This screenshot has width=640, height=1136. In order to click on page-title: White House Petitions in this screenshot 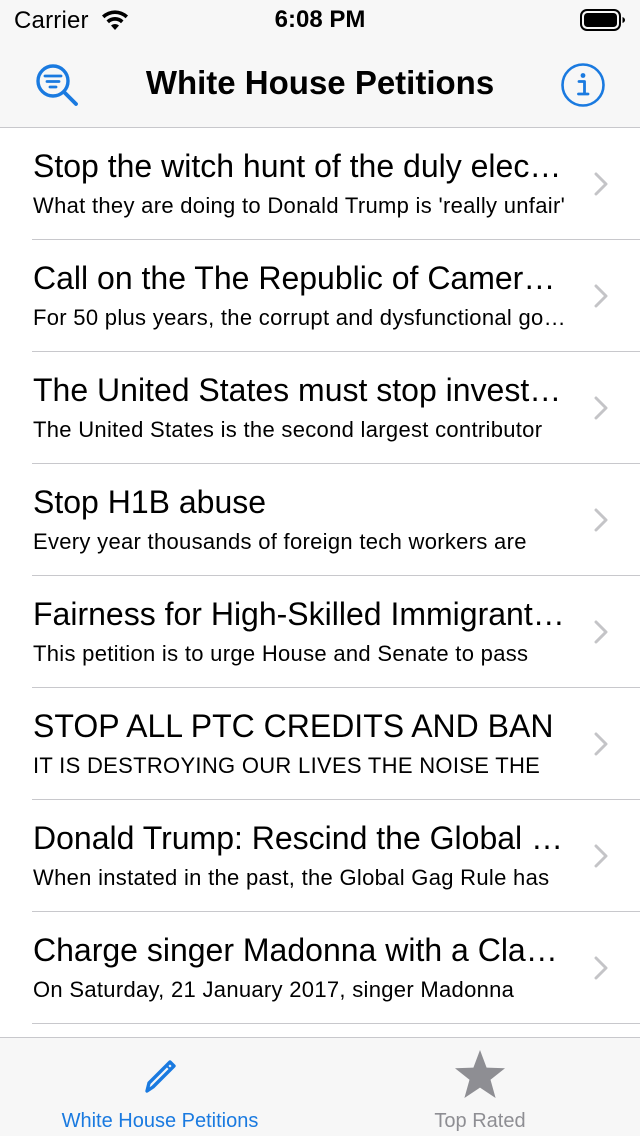, I will do `click(320, 82)`.